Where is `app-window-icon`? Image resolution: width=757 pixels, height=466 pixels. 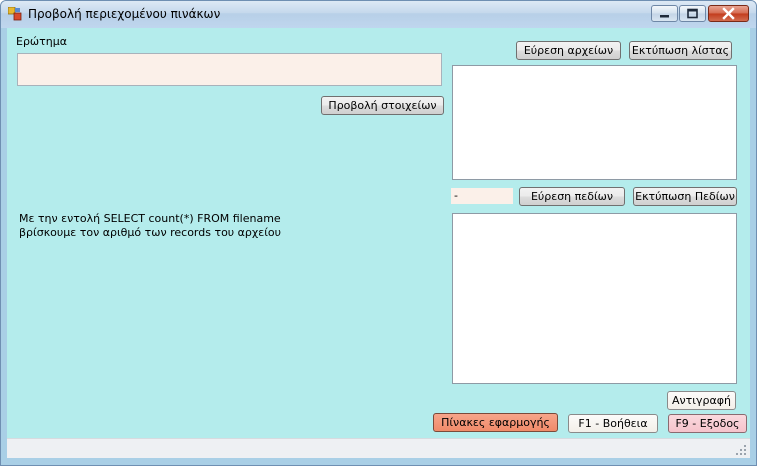 app-window-icon is located at coordinates (15, 14).